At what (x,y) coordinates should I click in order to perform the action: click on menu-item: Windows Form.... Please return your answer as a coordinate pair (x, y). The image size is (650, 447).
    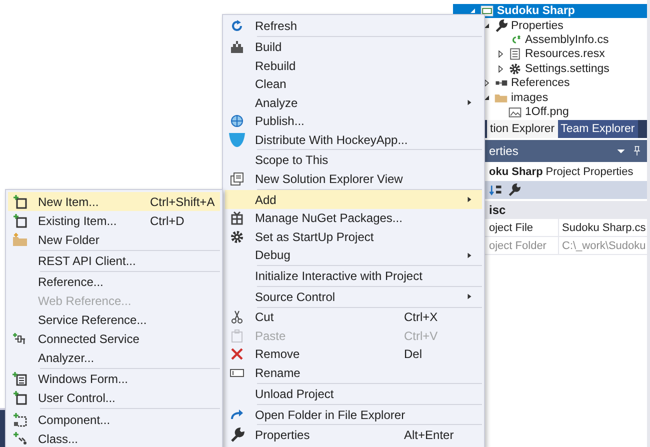
    Looking at the image, I should click on (114, 379).